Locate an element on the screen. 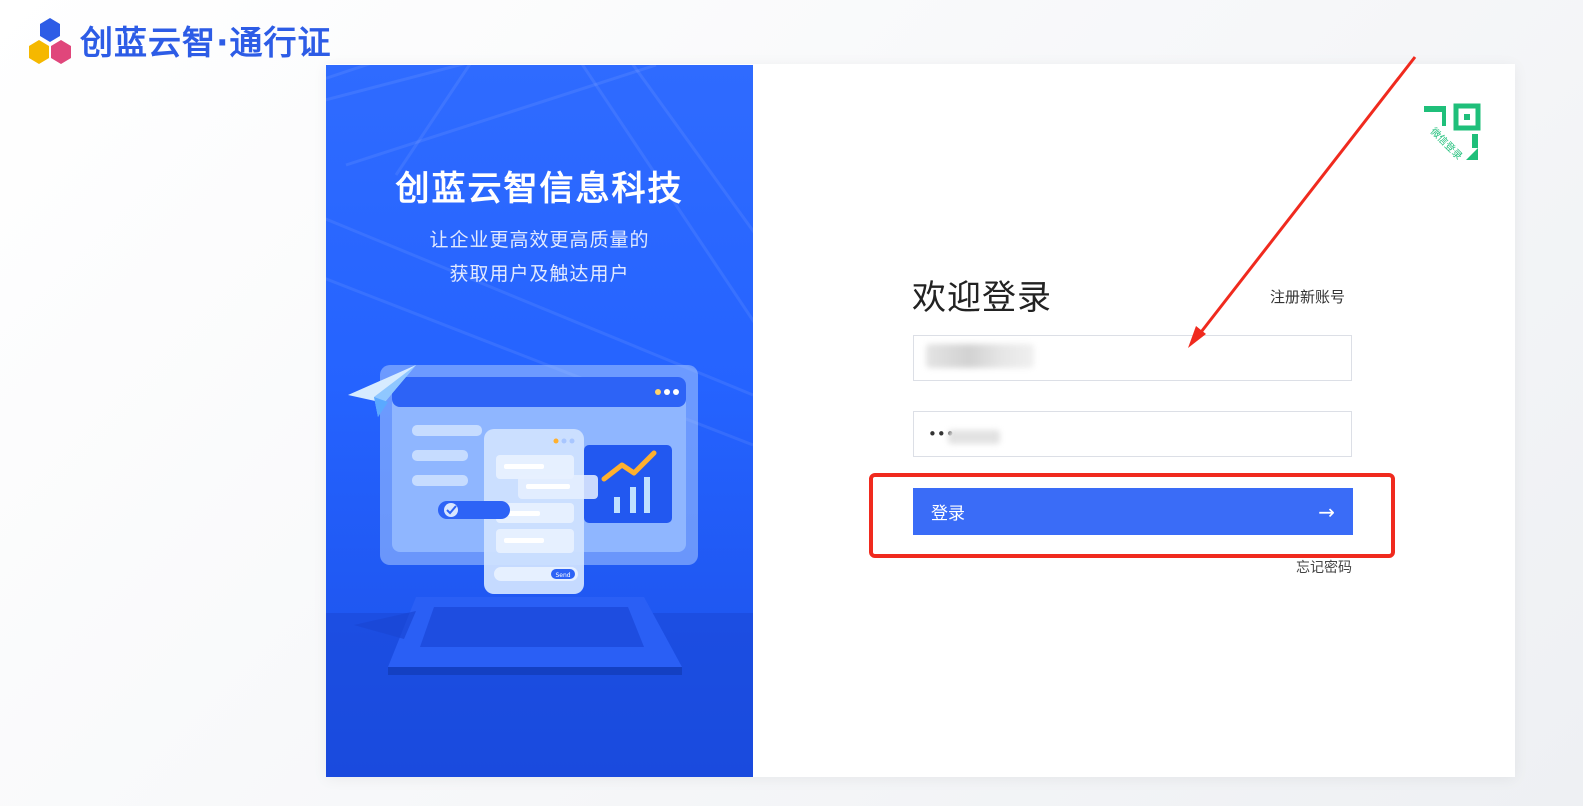 Image resolution: width=1583 pixels, height=806 pixels. username-input is located at coordinates (1132, 358).